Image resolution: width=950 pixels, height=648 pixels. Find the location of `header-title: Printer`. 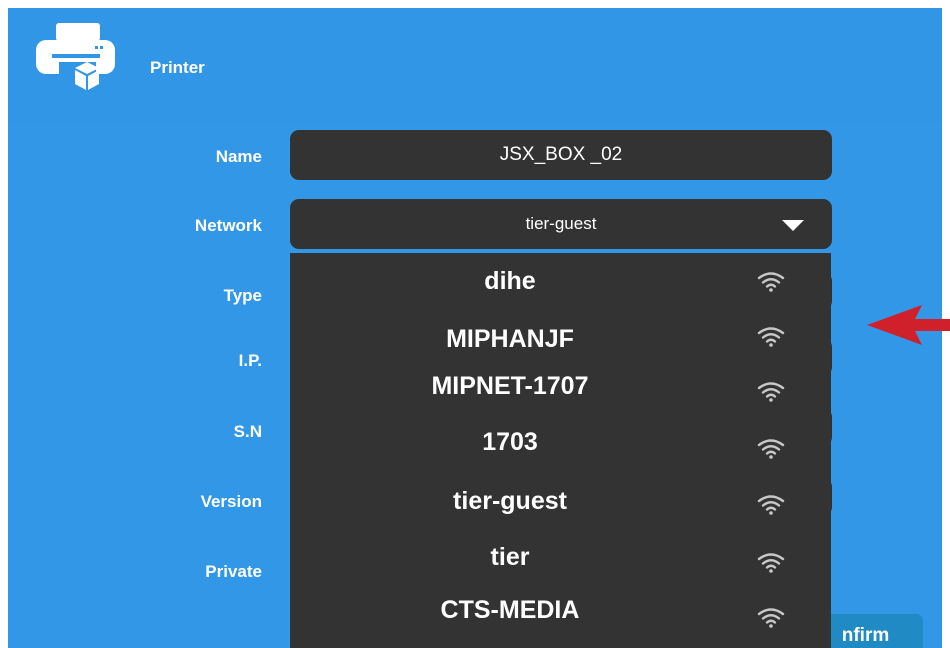

header-title: Printer is located at coordinates (177, 67).